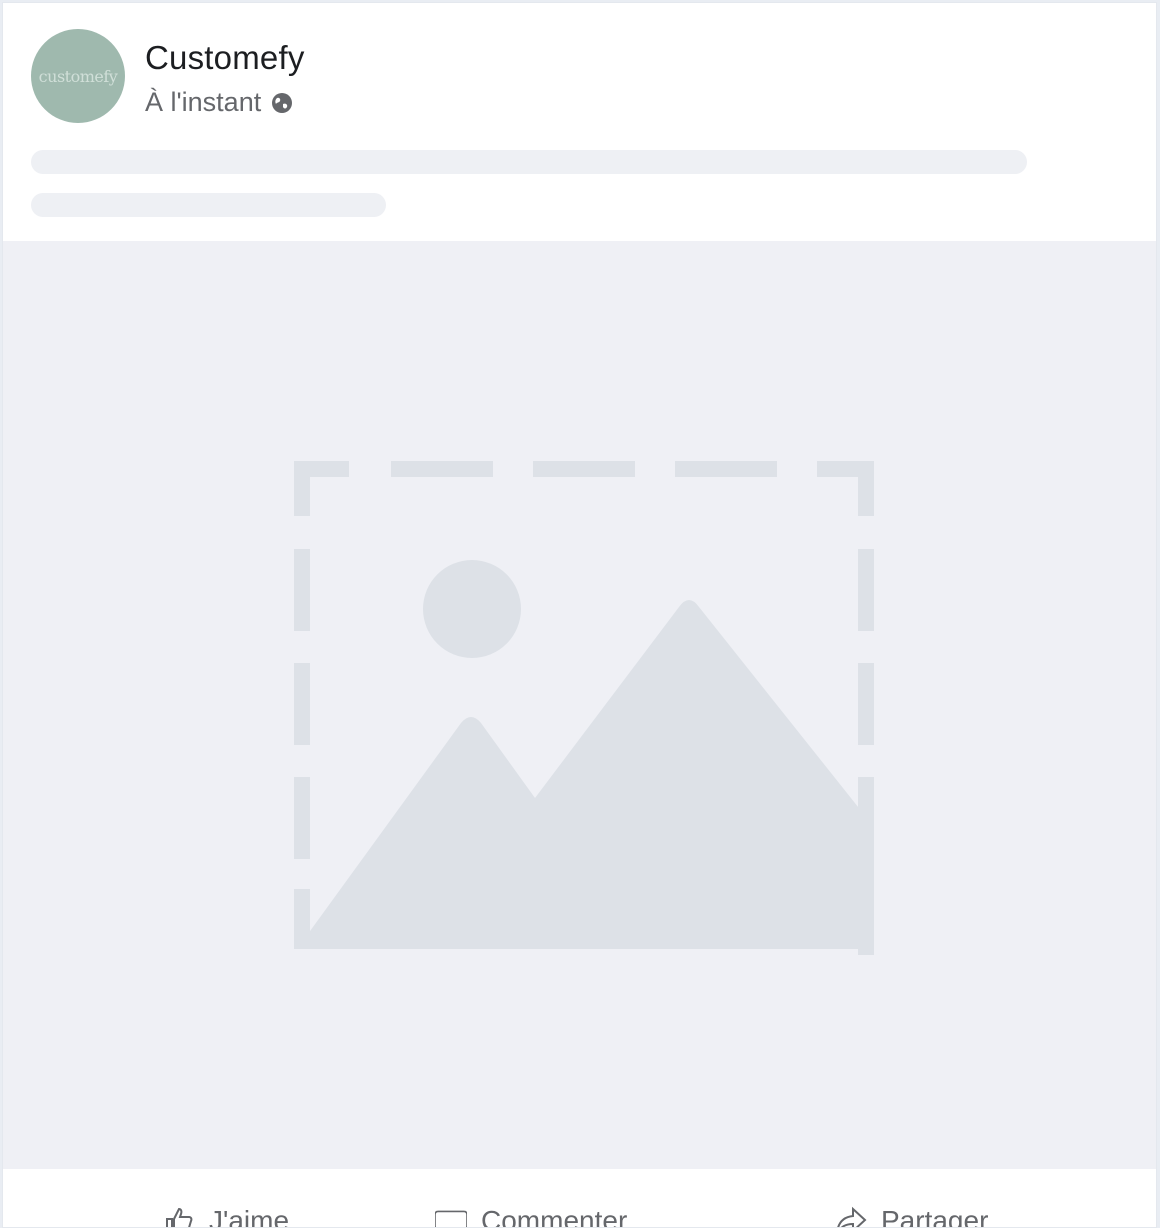 This screenshot has height=1228, width=1160. I want to click on post-meta: À l'instant, so click(219, 102).